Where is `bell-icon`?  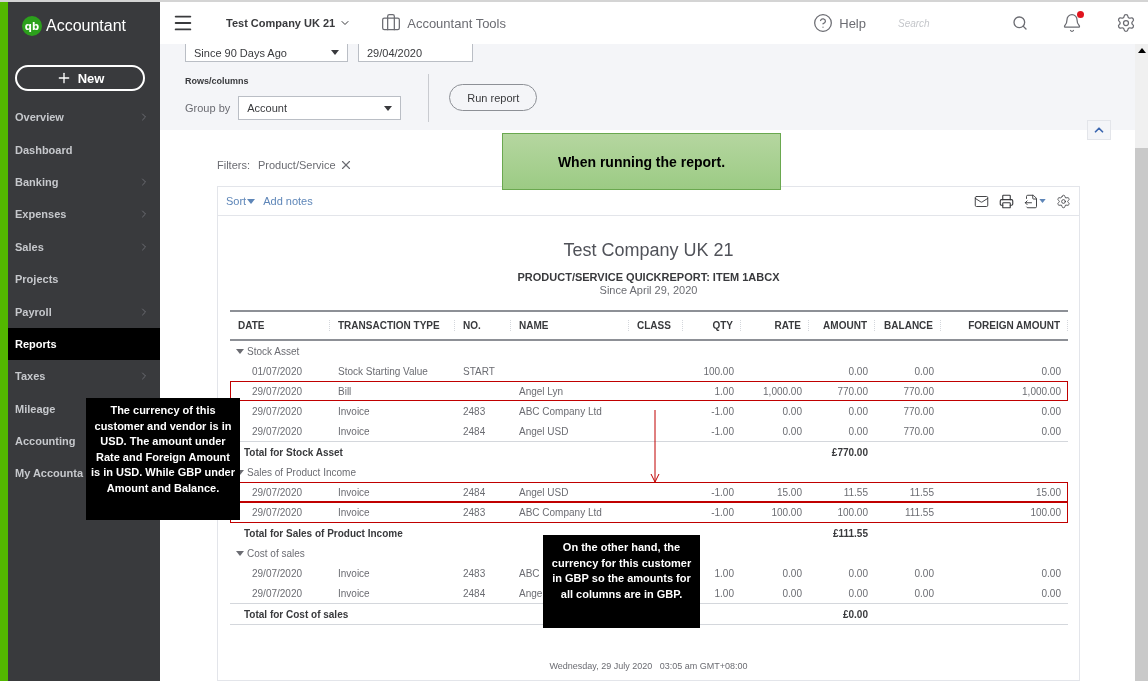
bell-icon is located at coordinates (1072, 23).